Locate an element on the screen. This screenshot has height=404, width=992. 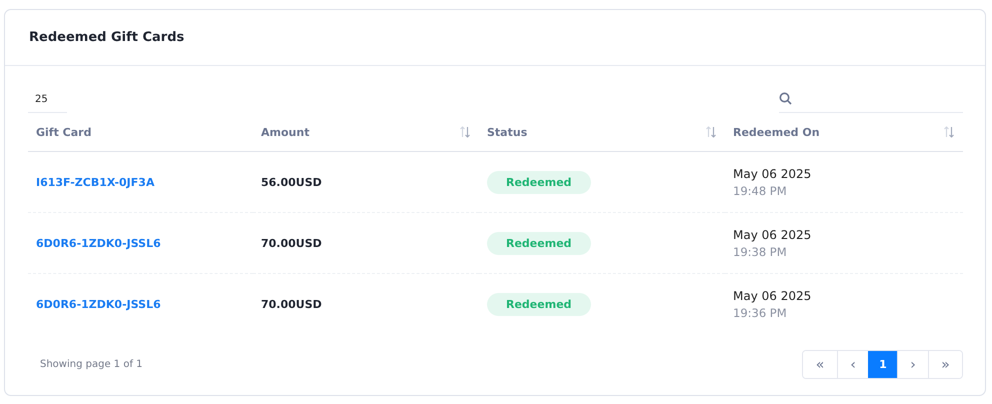
page-info: Showing page 1 of 1 is located at coordinates (90, 364).